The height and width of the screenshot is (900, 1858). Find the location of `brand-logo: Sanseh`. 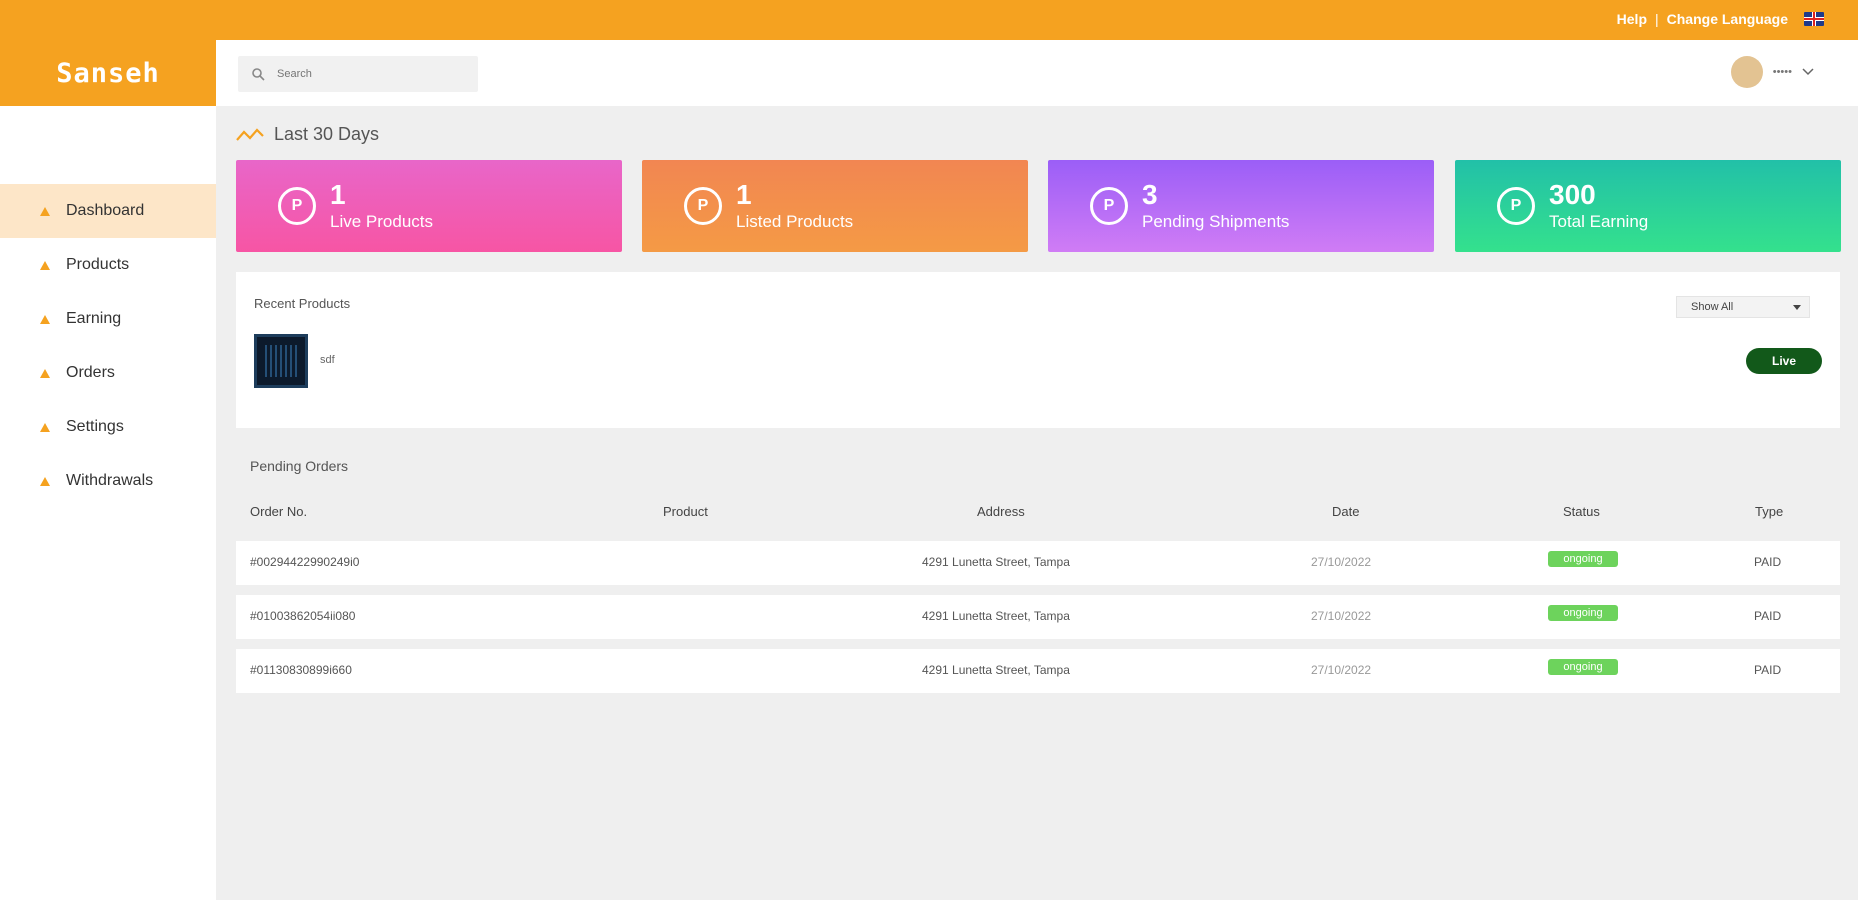

brand-logo: Sanseh is located at coordinates (108, 73).